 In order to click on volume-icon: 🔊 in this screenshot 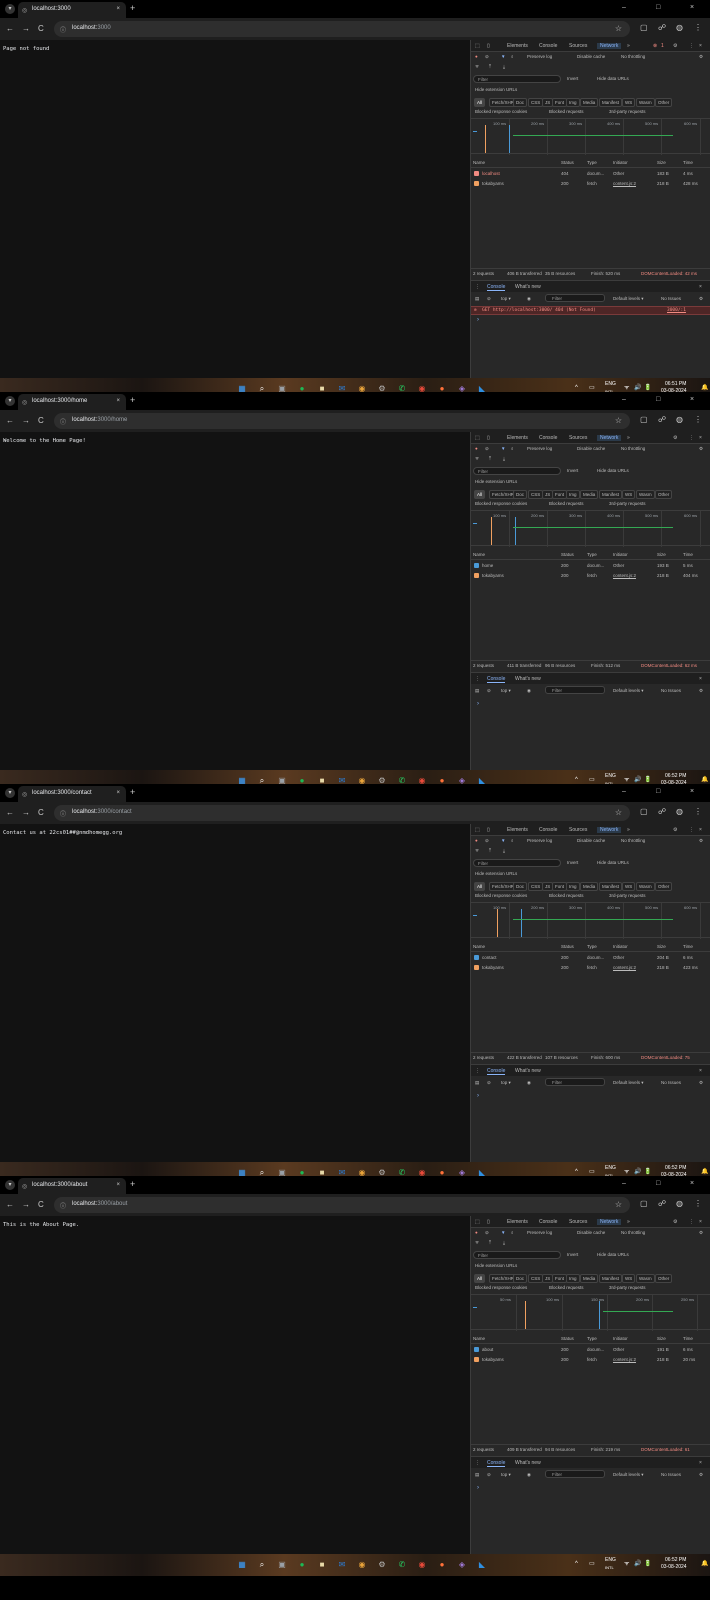, I will do `click(637, 1172)`.